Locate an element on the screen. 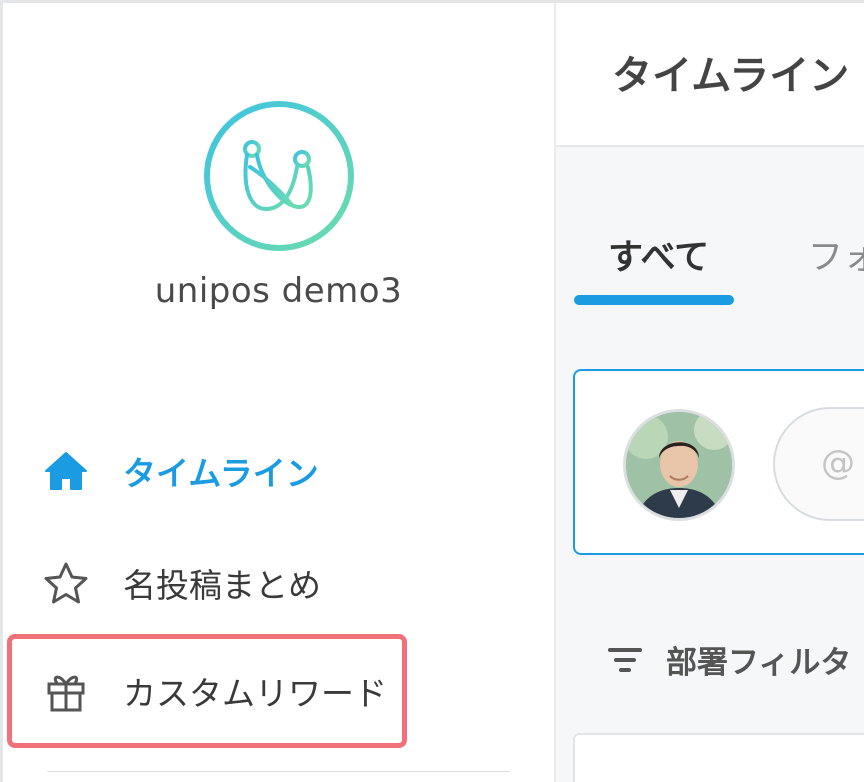 This screenshot has width=864, height=782. main-header: タイムライン is located at coordinates (710, 75).